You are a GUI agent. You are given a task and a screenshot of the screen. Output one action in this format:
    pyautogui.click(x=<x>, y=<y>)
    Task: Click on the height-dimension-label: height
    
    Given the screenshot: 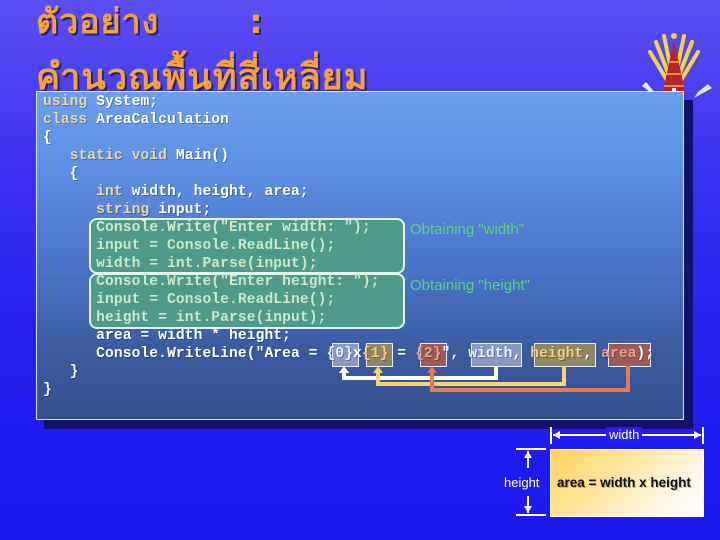 What is the action you would take?
    pyautogui.click(x=522, y=482)
    